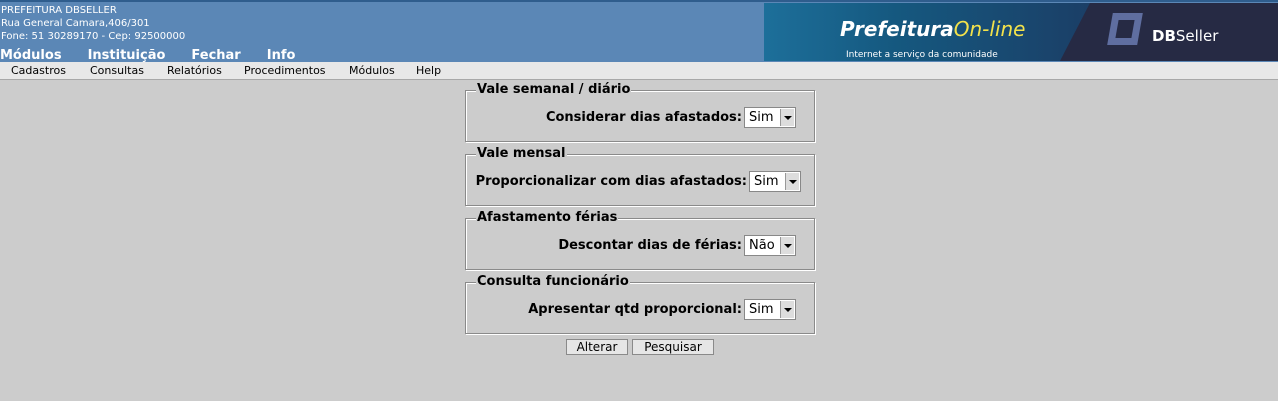 This screenshot has width=1278, height=401. I want to click on top-nav-fechar: Fechar, so click(215, 55).